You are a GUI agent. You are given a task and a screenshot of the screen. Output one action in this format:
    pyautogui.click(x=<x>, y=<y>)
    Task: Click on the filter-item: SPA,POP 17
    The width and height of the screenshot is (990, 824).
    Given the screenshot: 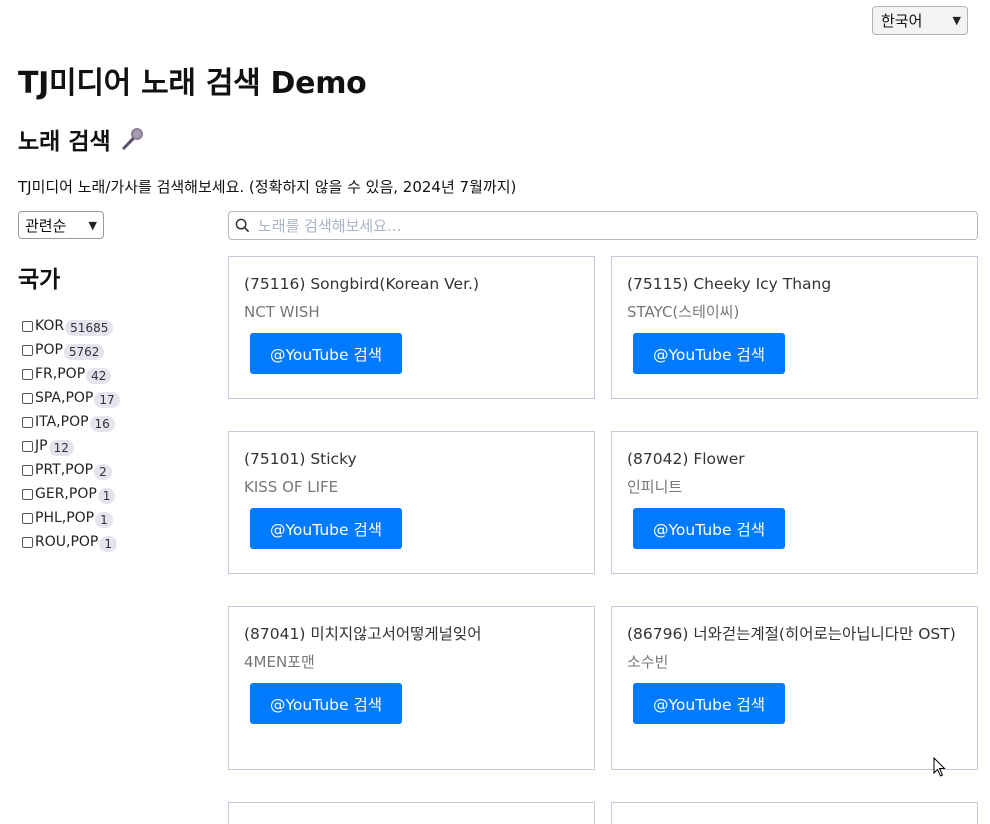 What is the action you would take?
    pyautogui.click(x=71, y=398)
    